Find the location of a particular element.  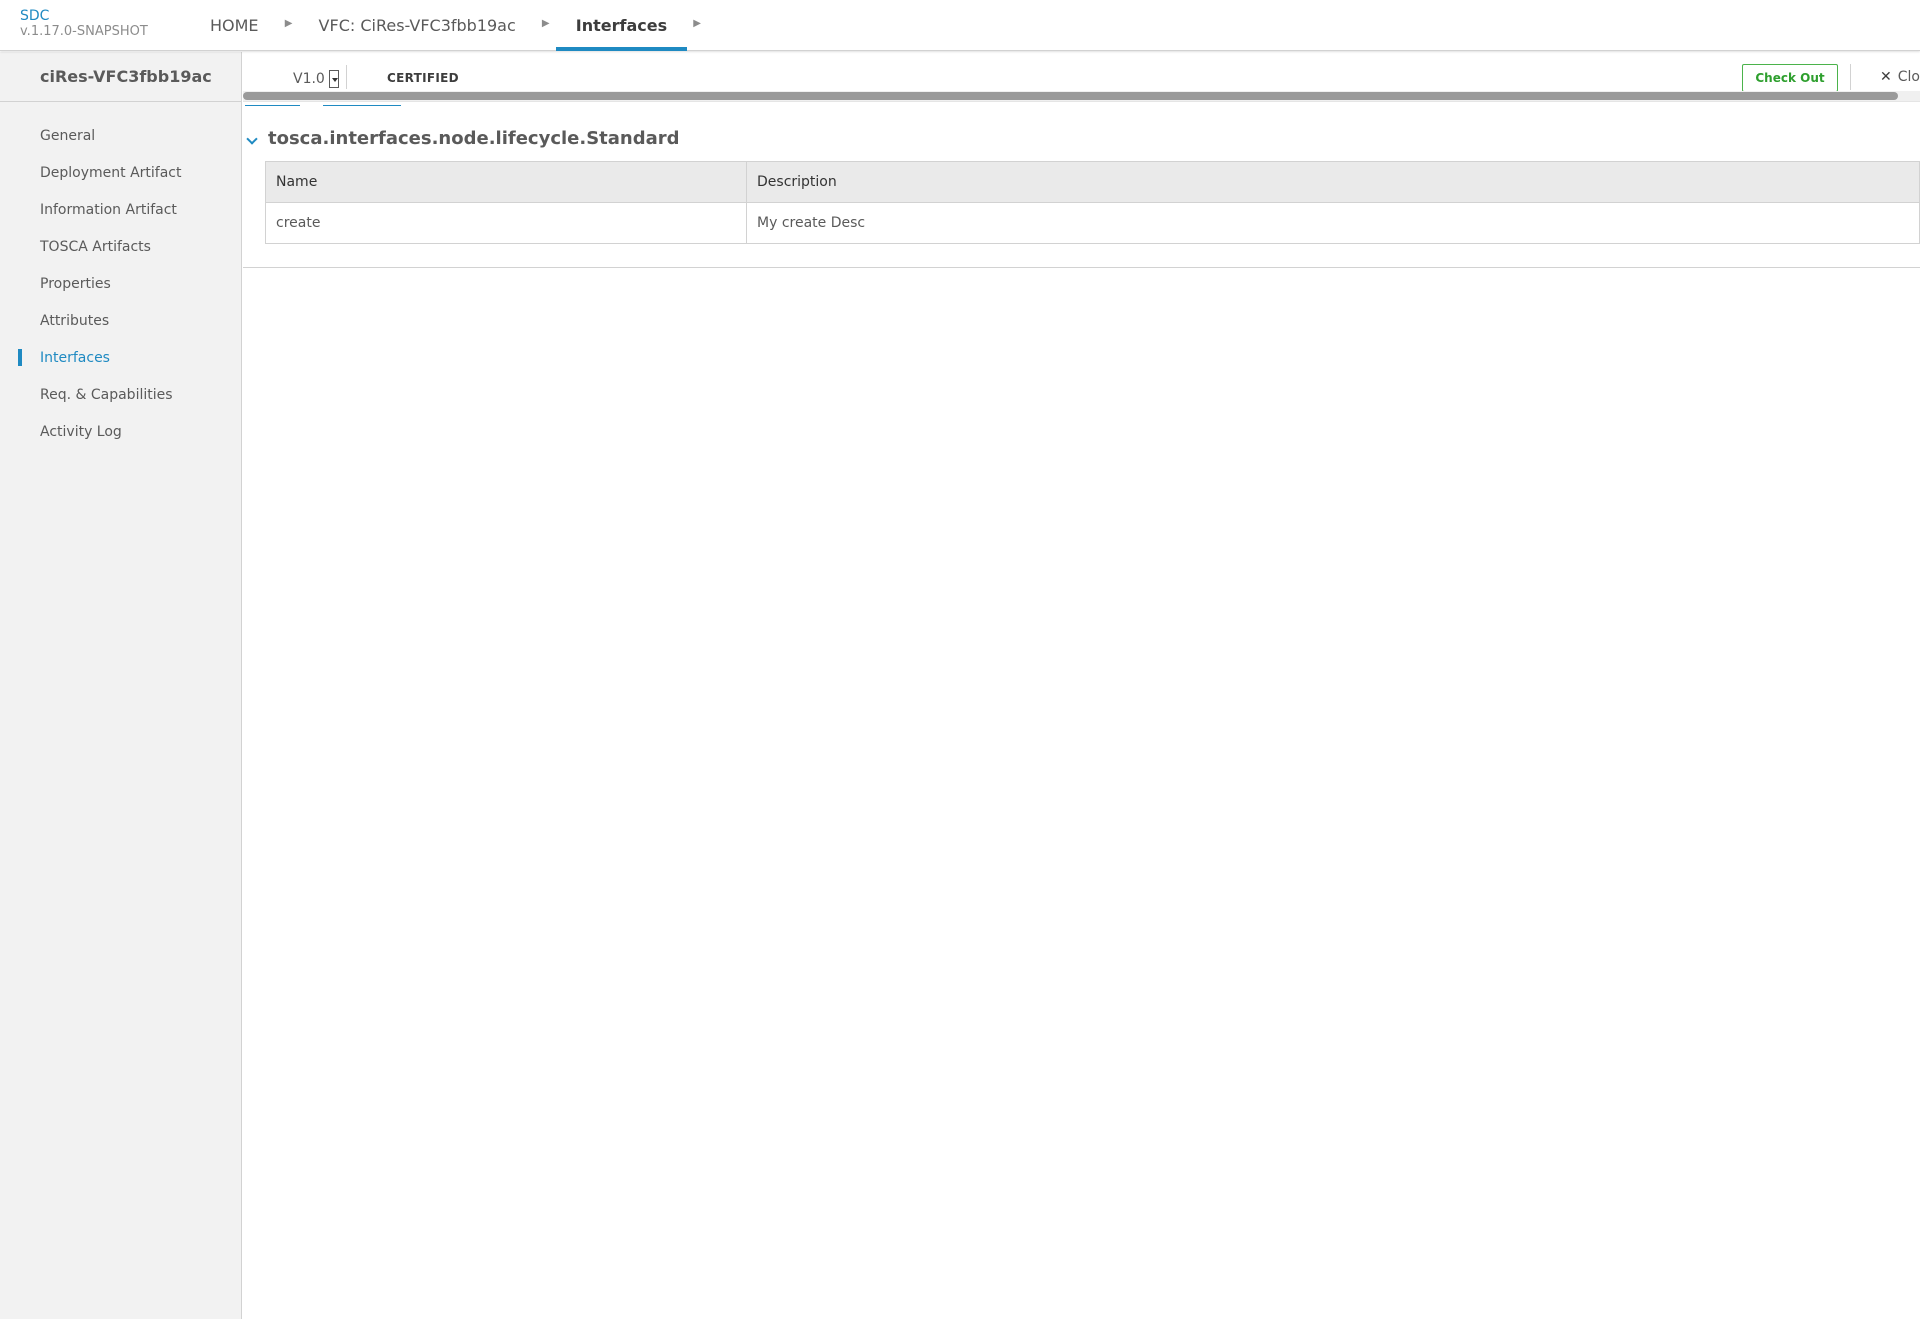

sidebar-item-properties: Properties is located at coordinates (120, 283).